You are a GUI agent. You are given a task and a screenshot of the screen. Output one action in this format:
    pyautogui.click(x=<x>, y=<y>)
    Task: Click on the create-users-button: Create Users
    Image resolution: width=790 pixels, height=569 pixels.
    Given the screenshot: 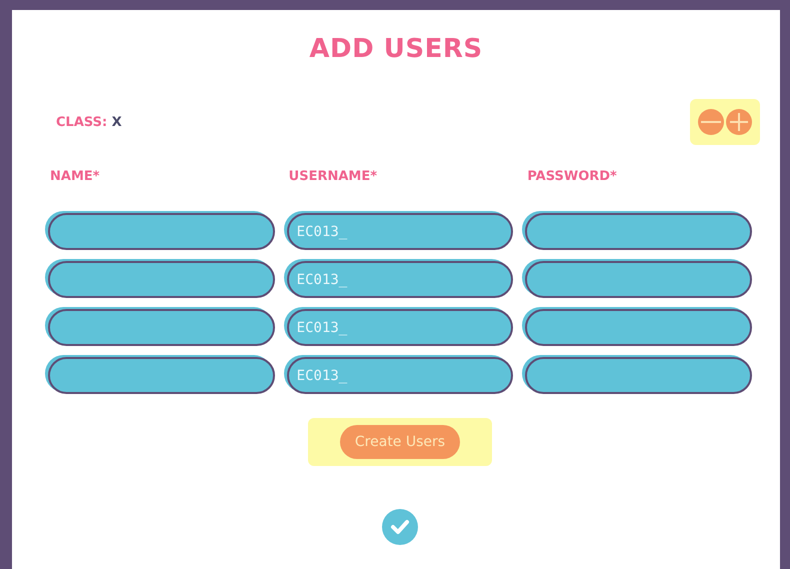 What is the action you would take?
    pyautogui.click(x=400, y=442)
    